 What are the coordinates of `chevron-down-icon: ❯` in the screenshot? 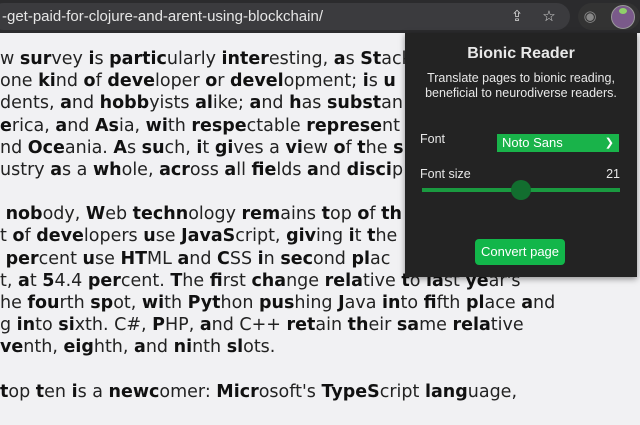 It's located at (609, 143).